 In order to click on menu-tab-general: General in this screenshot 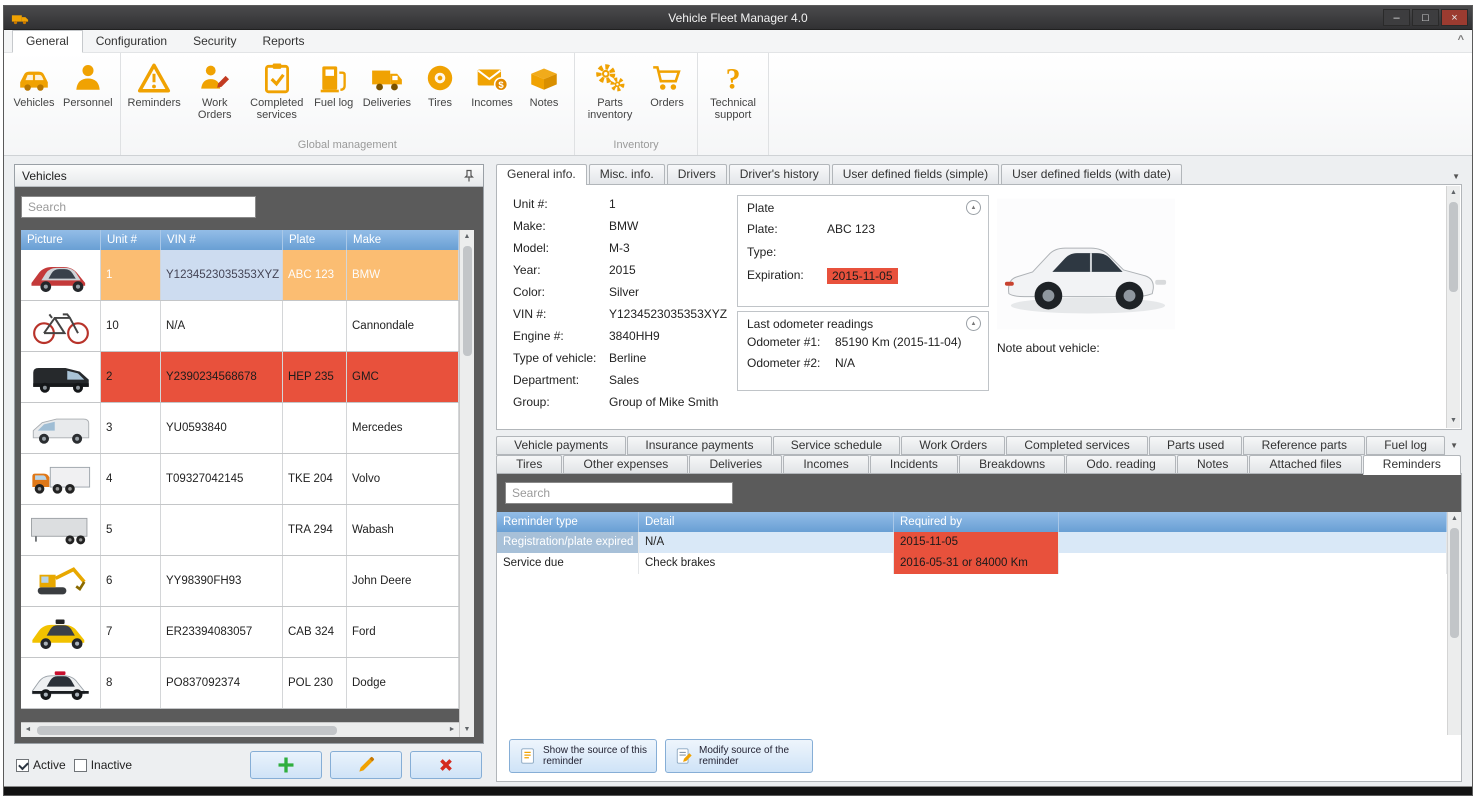, I will do `click(47, 41)`.